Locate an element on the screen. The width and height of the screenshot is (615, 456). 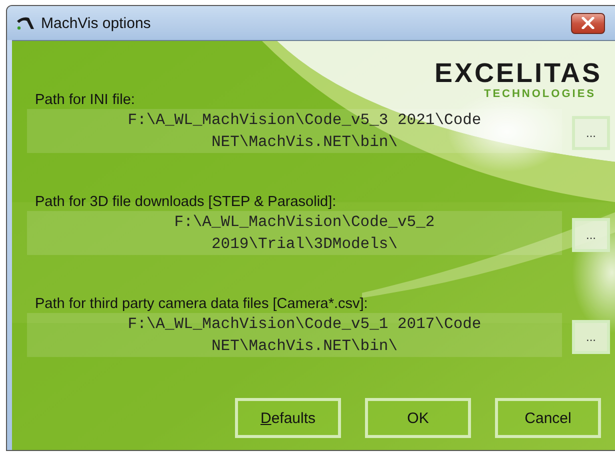
path-label: Path for third party camera data files [Camera*.csv]: is located at coordinates (201, 304).